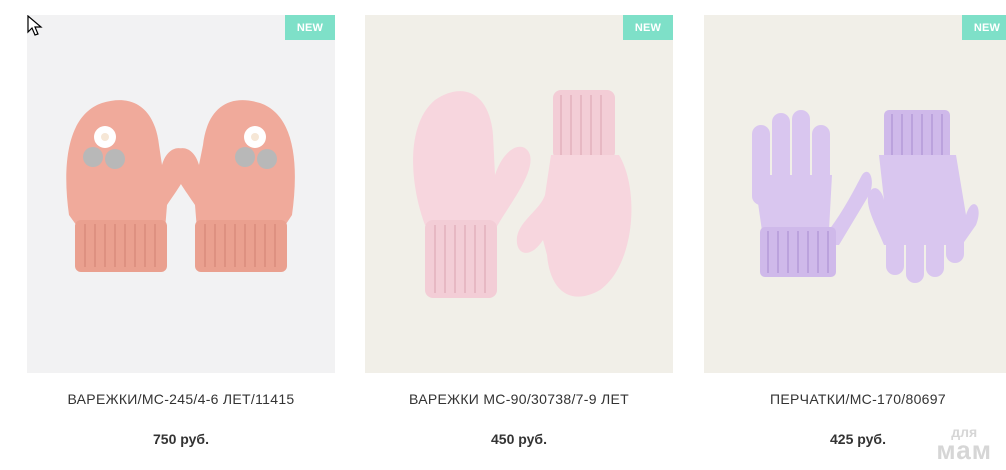  I want to click on product-name: ВАРЕЖКИ/МС-245/4-6 ЛЕТ/11415, so click(181, 399).